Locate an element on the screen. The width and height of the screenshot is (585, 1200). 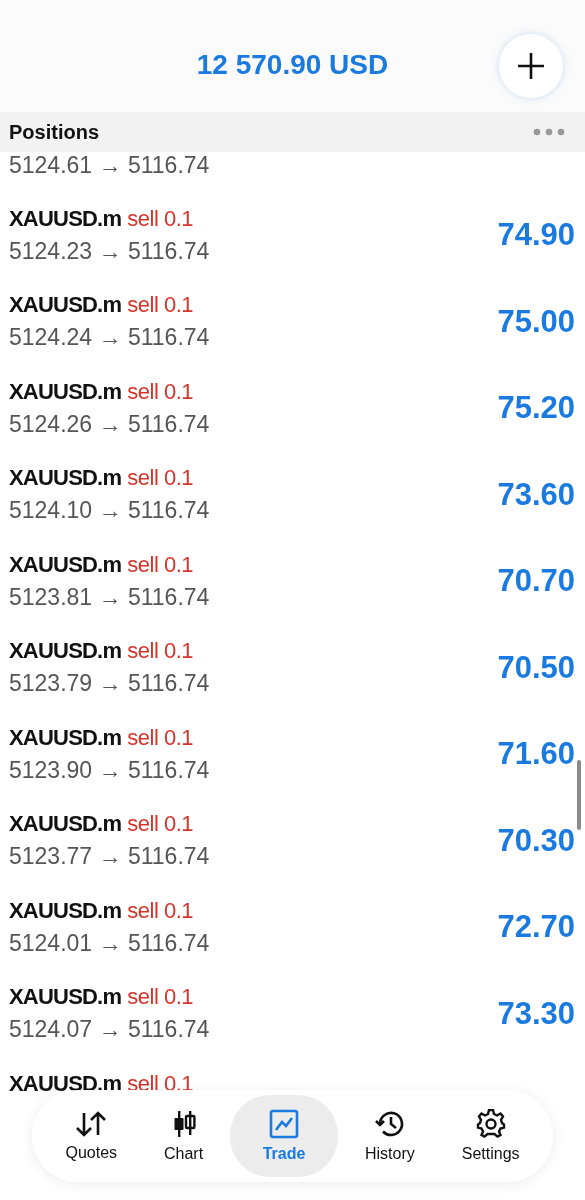
tab: History is located at coordinates (390, 1136).